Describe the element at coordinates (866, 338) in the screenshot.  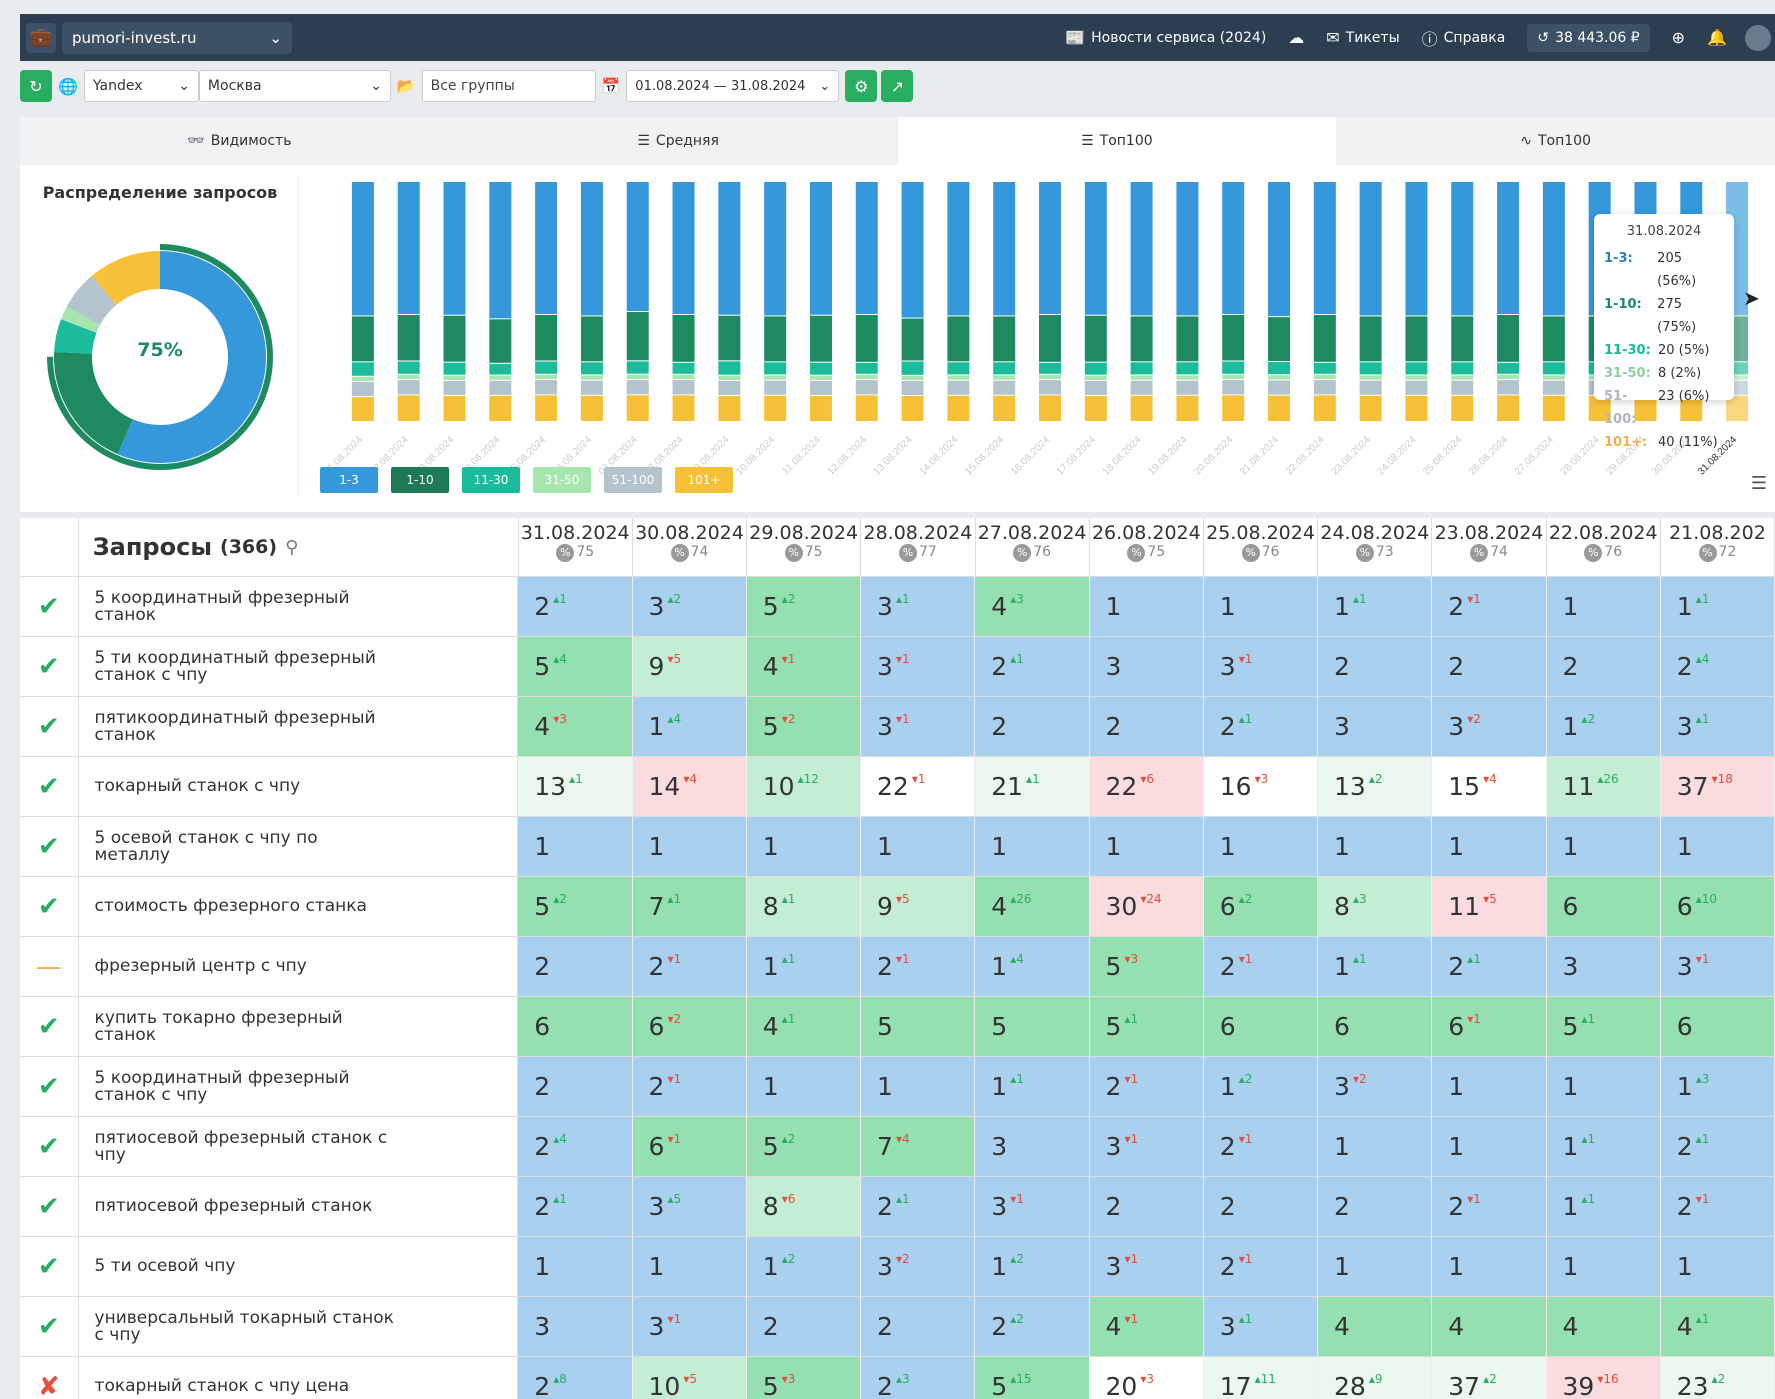
I see `bar-1-10-12.08.2024` at that location.